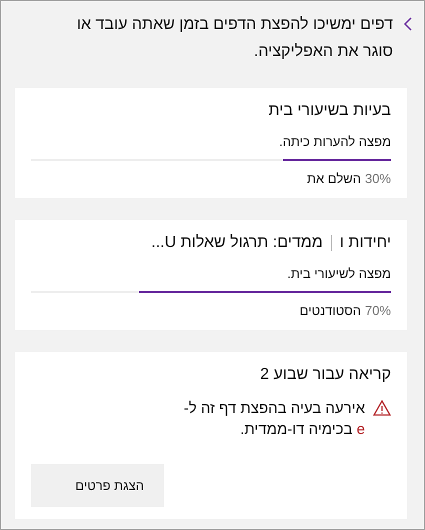  I want to click on warning-icon, so click(382, 408).